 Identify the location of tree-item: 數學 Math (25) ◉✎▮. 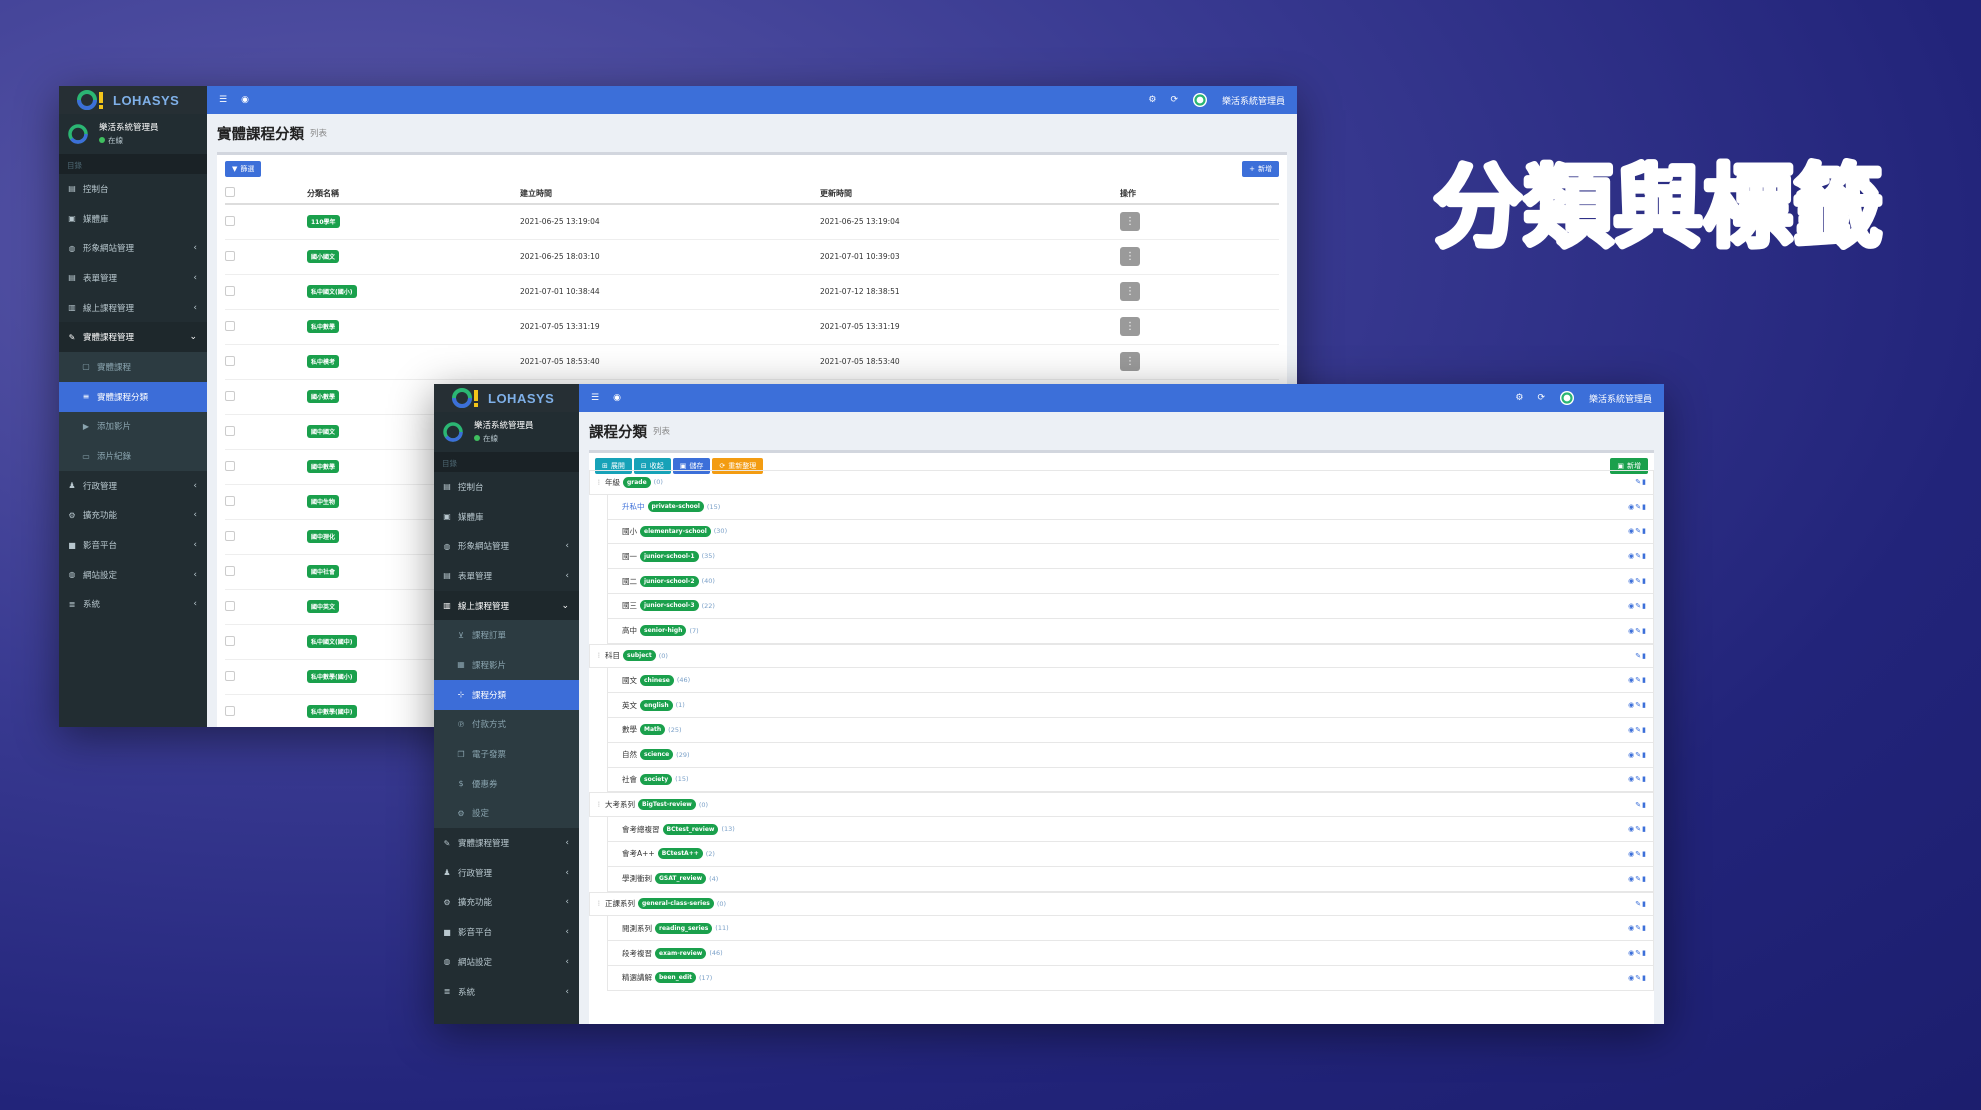
(1130, 730).